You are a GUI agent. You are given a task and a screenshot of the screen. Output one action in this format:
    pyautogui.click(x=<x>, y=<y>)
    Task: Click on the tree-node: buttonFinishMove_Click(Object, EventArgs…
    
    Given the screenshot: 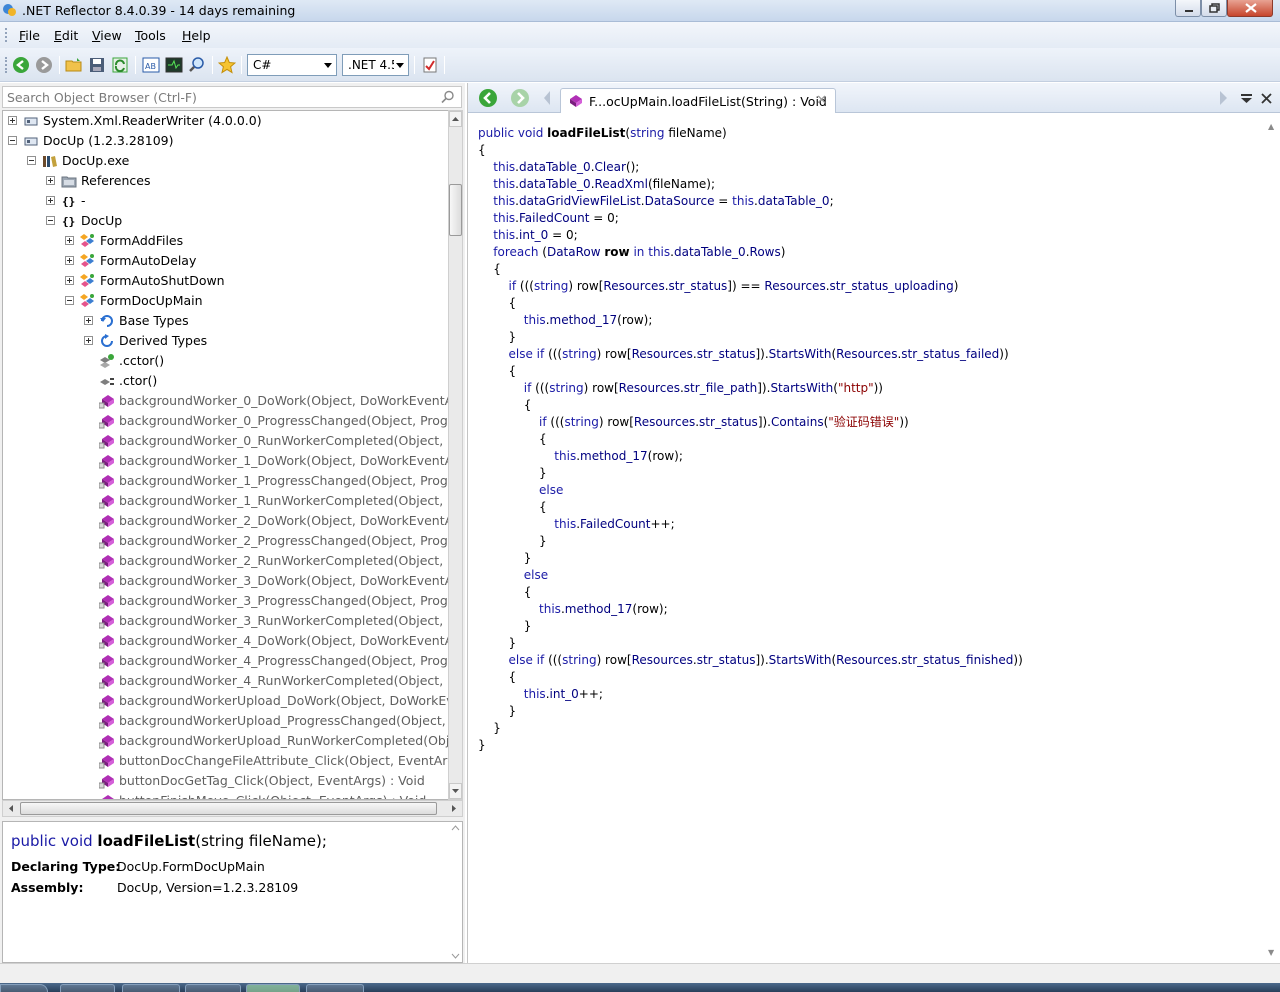 What is the action you would take?
    pyautogui.click(x=225, y=795)
    